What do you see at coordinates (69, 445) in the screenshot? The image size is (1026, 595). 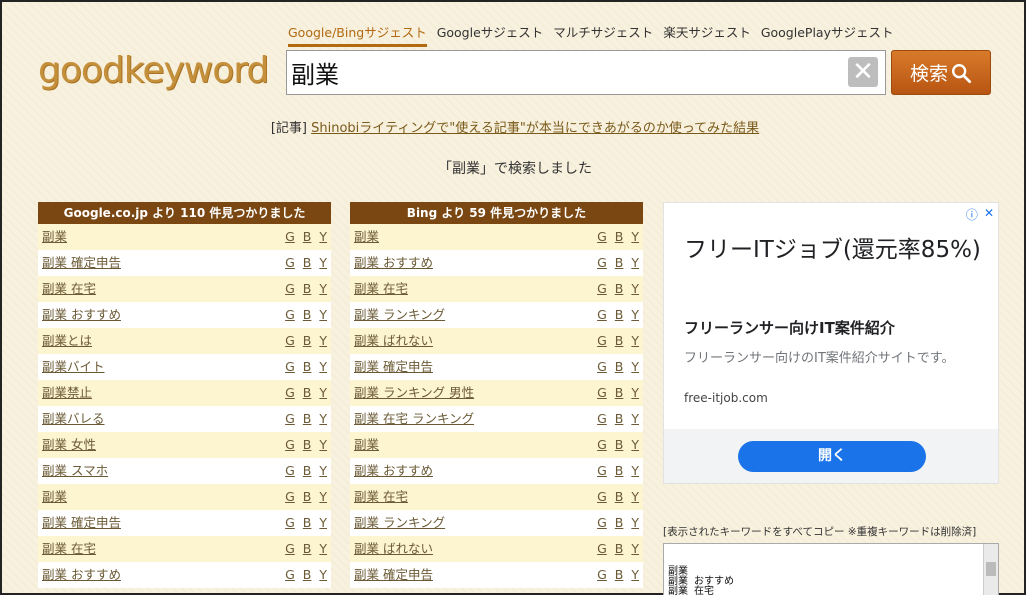 I see `keyword-link: 副業 女性` at bounding box center [69, 445].